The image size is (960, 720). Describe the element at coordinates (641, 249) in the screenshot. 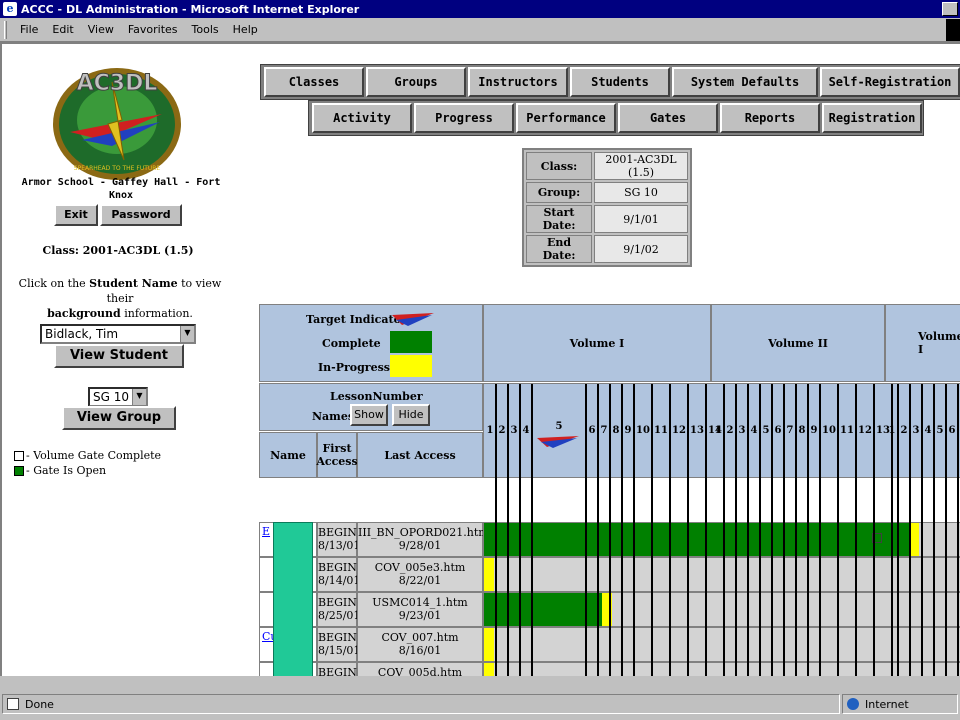

I see `end-date-value: 9/1/02` at that location.